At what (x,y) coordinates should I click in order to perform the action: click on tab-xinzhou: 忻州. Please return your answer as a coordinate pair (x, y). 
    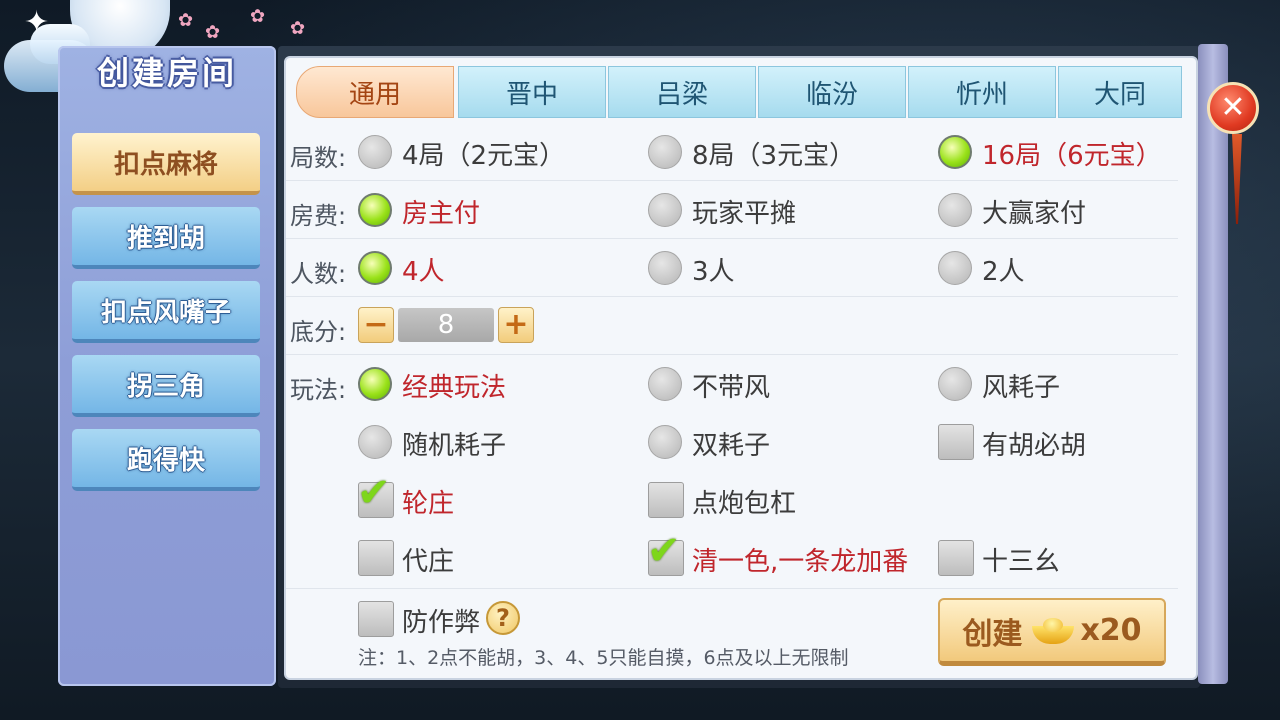
    Looking at the image, I should click on (982, 92).